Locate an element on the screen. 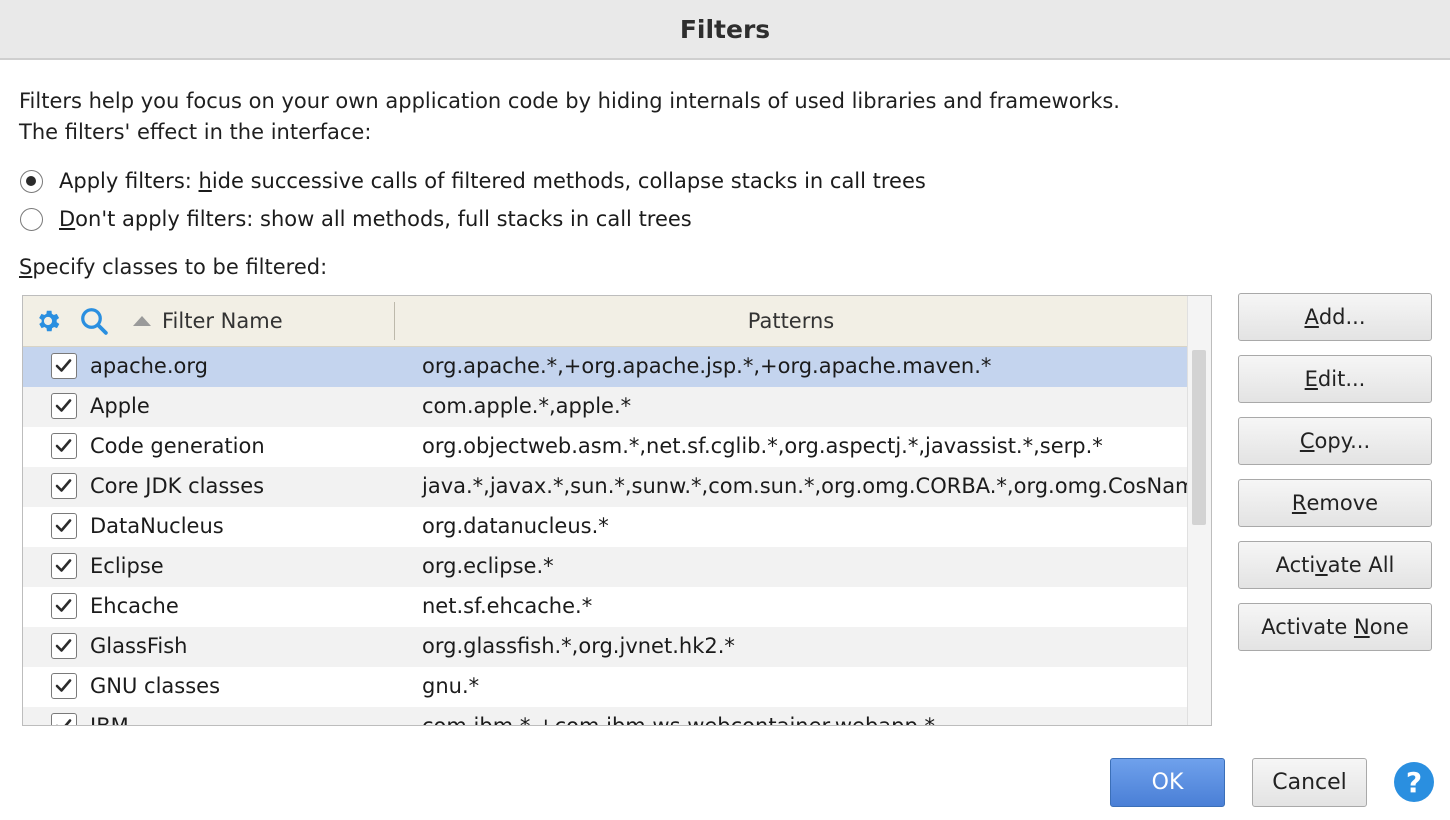 This screenshot has width=1450, height=820. sort-ascending-icon is located at coordinates (142, 321).